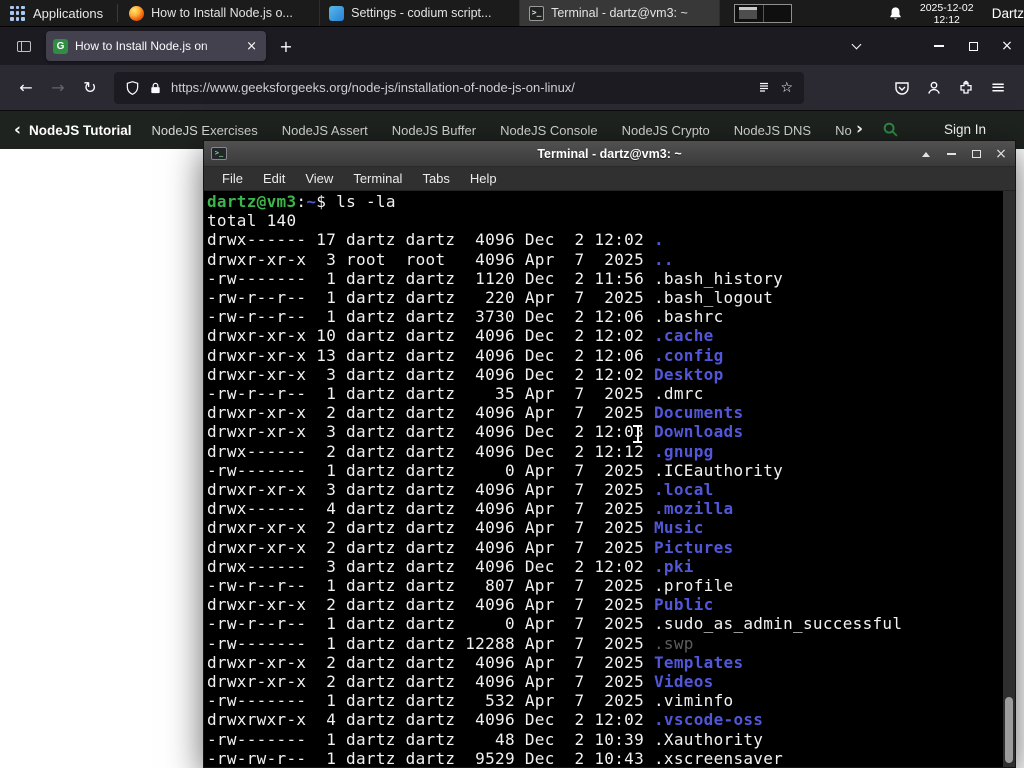 Image resolution: width=1024 pixels, height=768 pixels. I want to click on terminal-app-icon: >_, so click(219, 153).